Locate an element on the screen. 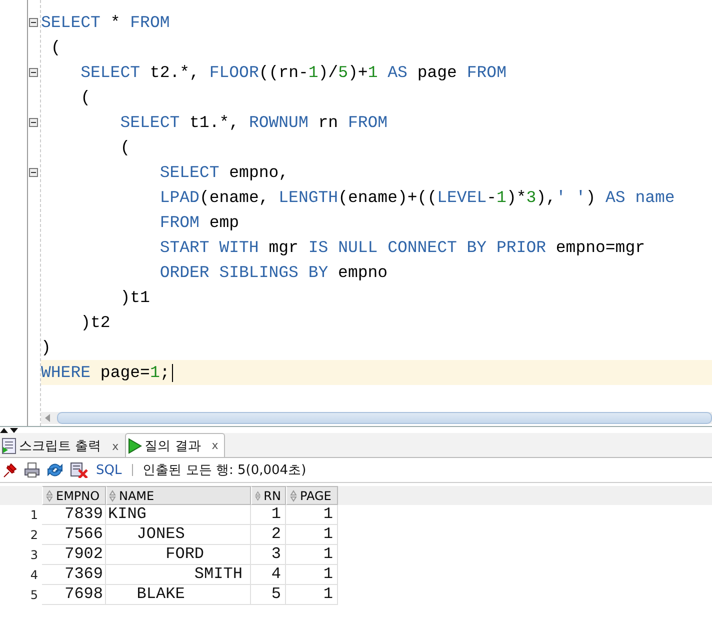 The width and height of the screenshot is (712, 623). code-line: SELECT * FROM is located at coordinates (105, 22).